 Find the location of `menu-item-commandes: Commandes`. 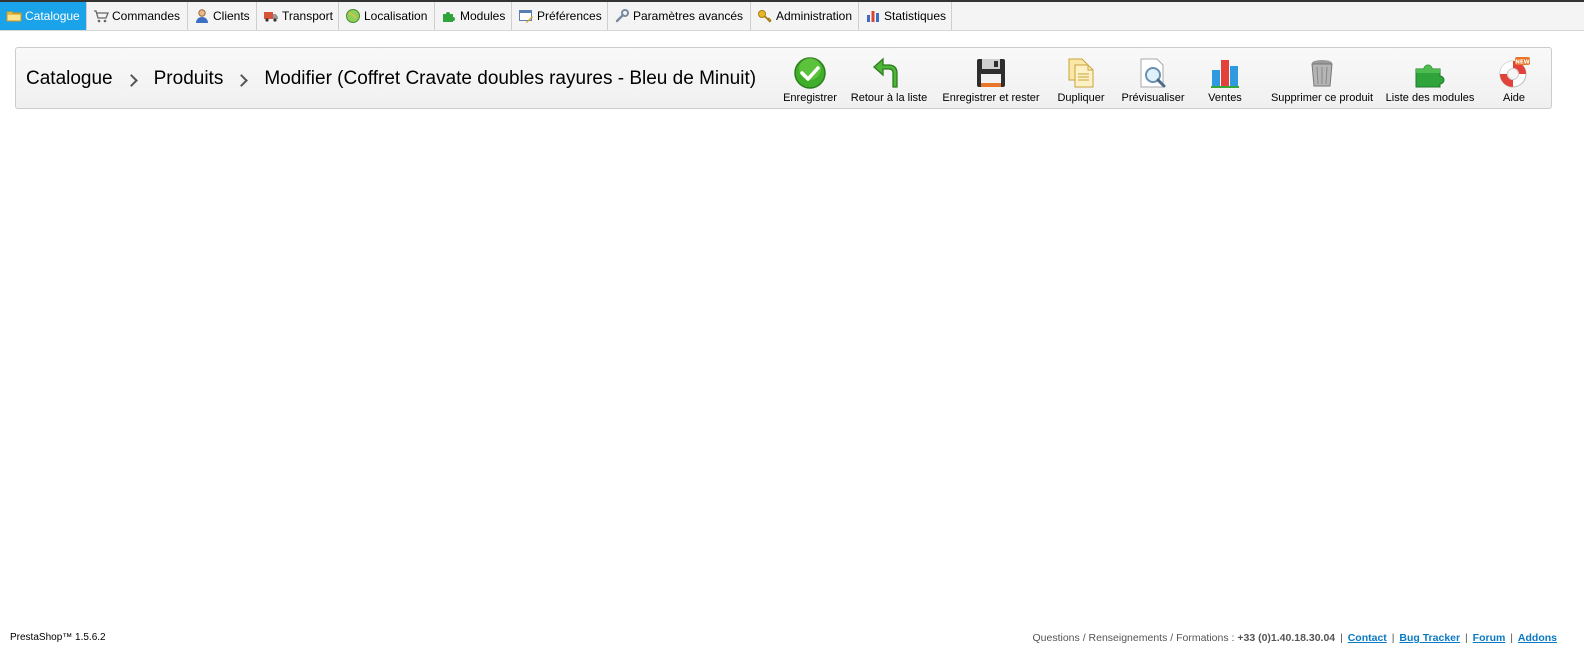

menu-item-commandes: Commandes is located at coordinates (137, 16).